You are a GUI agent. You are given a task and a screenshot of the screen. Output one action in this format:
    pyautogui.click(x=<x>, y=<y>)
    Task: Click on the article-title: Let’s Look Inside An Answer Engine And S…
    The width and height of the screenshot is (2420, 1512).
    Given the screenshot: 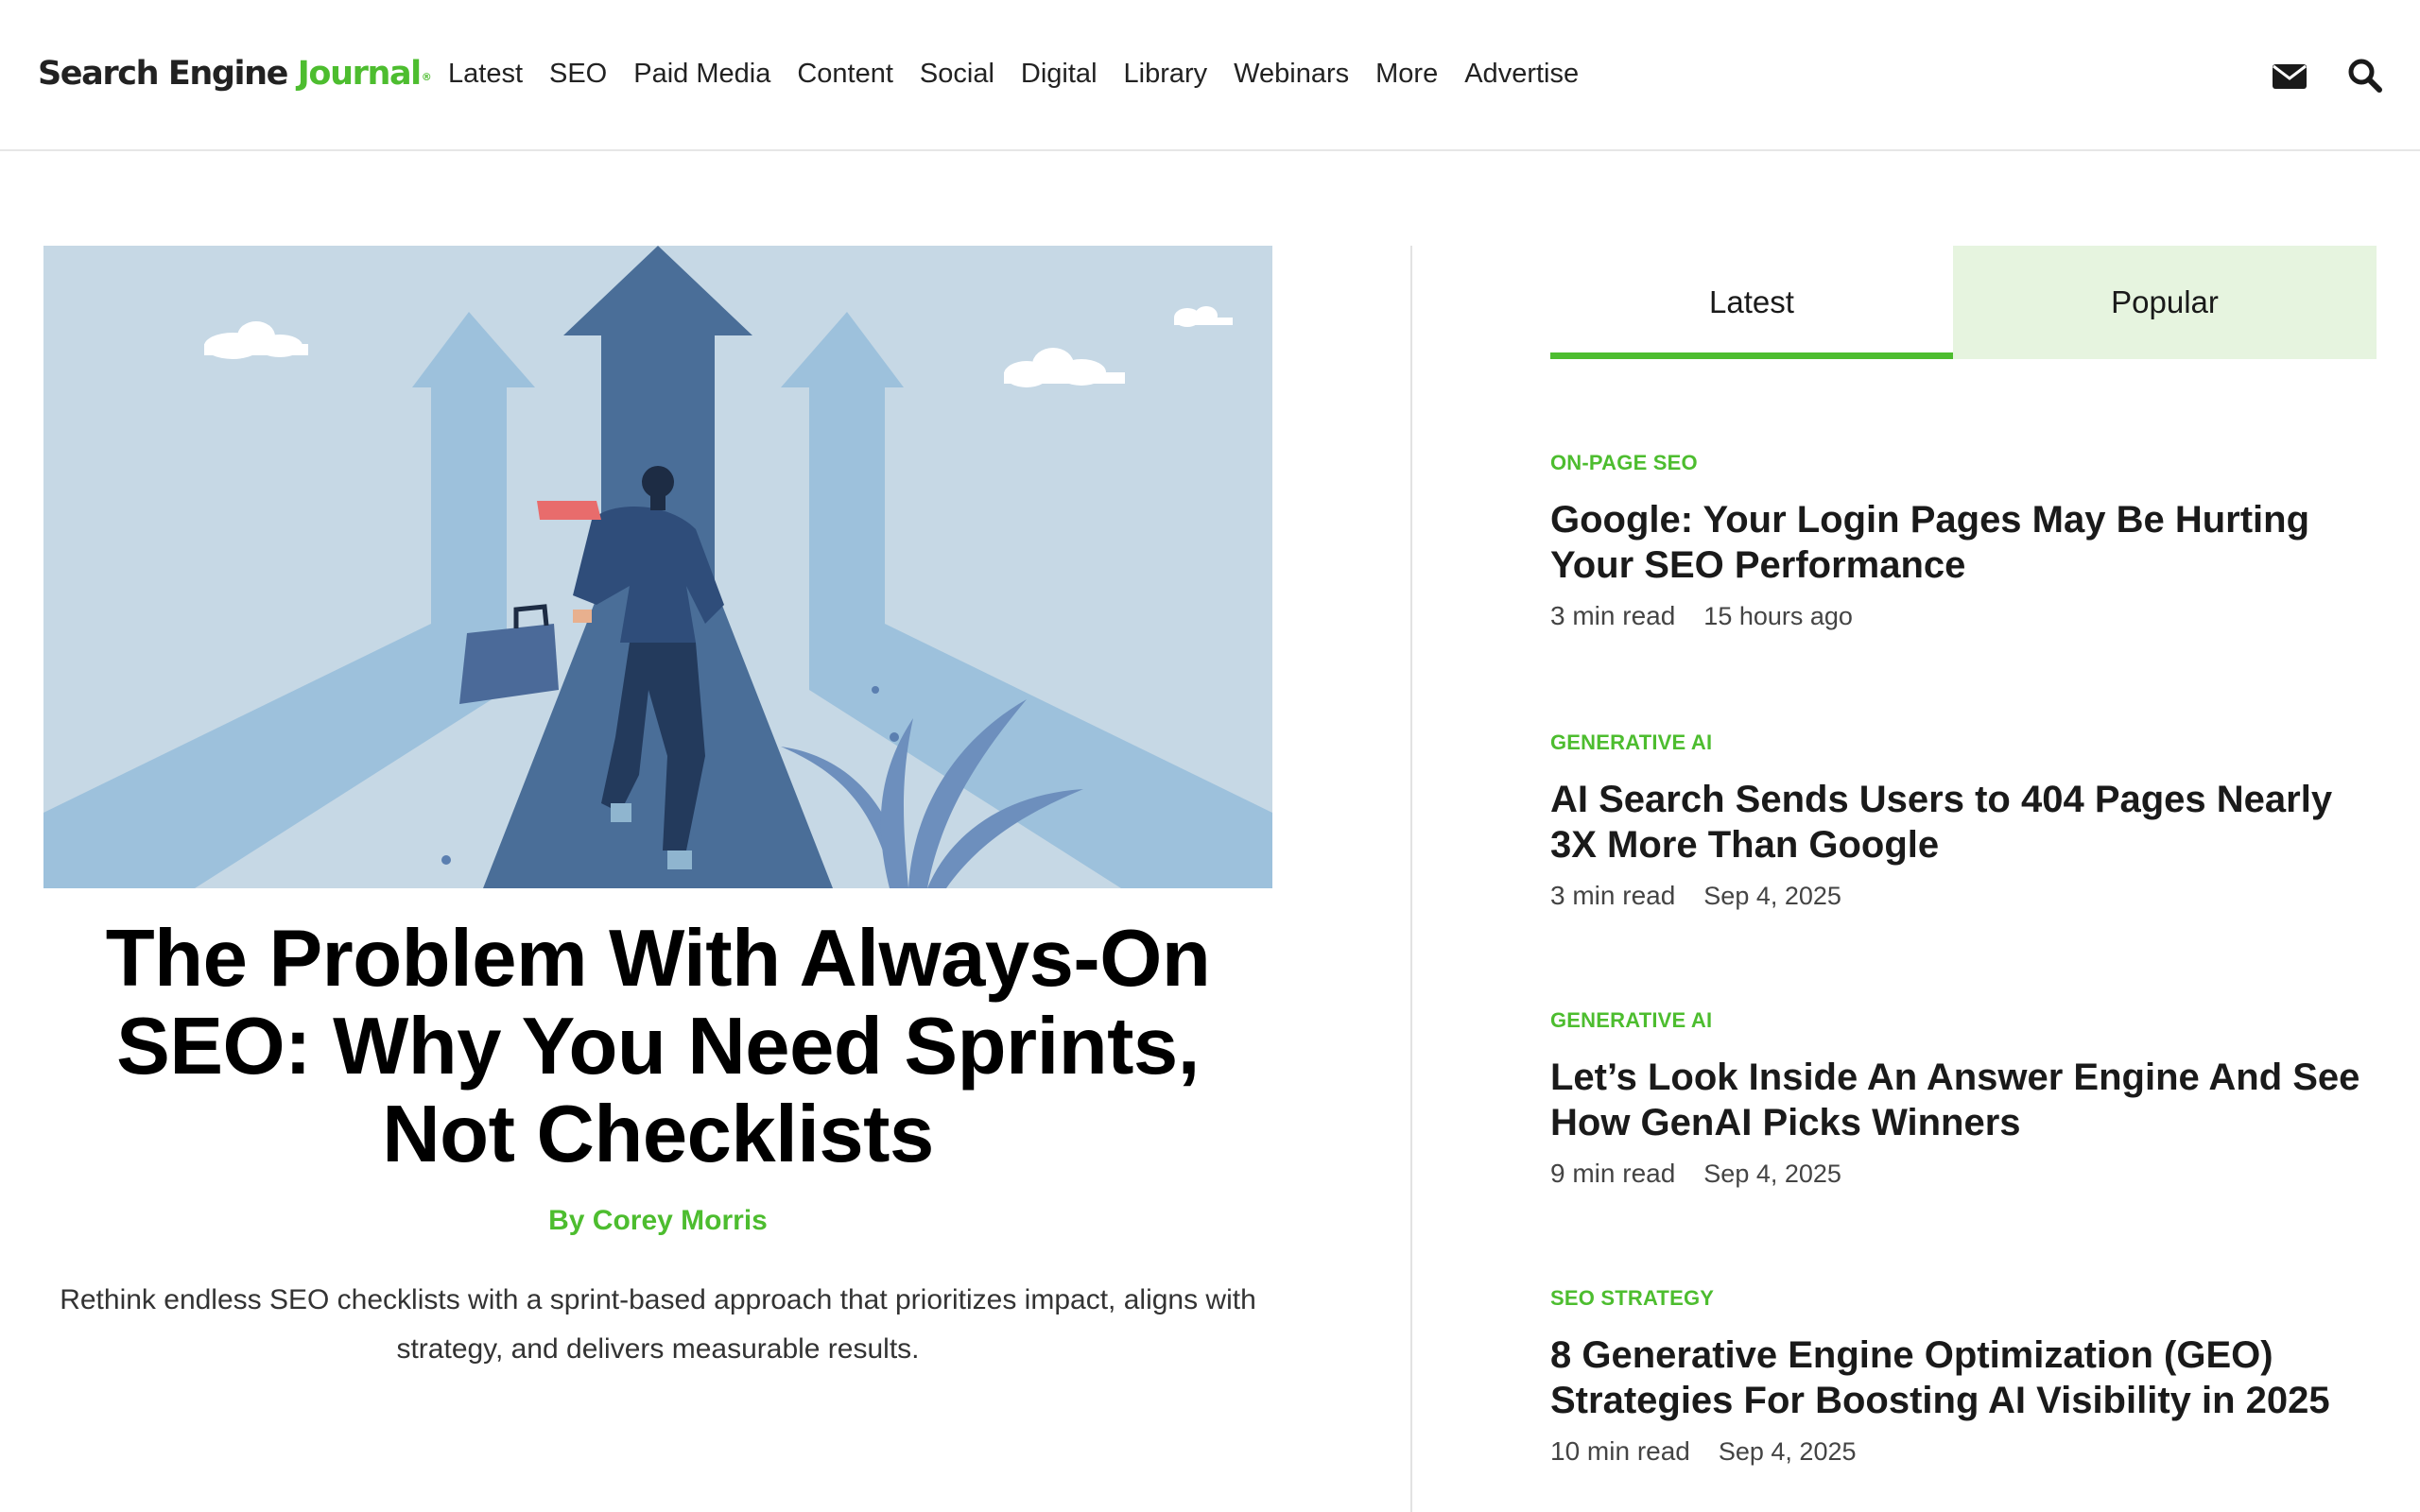 What is the action you would take?
    pyautogui.click(x=1966, y=1100)
    